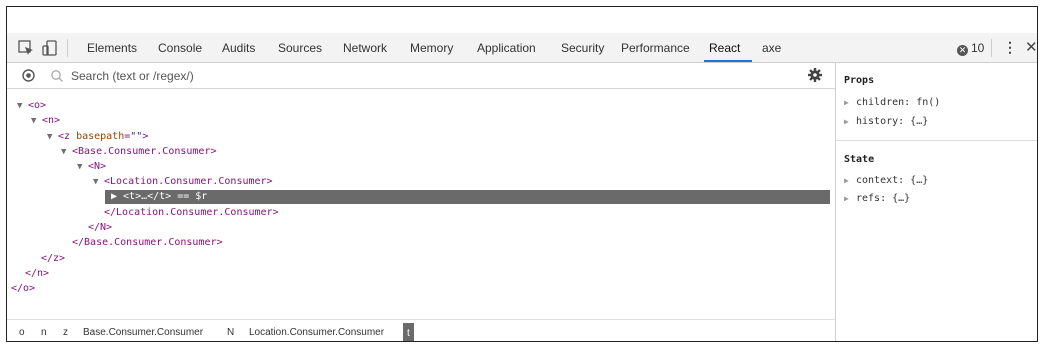 This screenshot has width=1044, height=348. Describe the element at coordinates (159, 196) in the screenshot. I see `tree-node-t-selected: ▶ <t>…</t> == $r` at that location.